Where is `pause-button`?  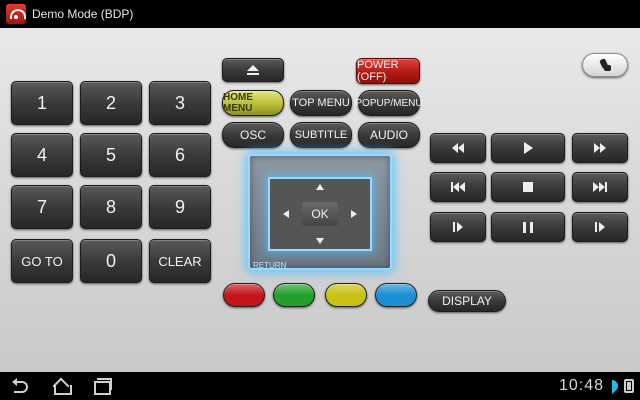
pause-button is located at coordinates (528, 227).